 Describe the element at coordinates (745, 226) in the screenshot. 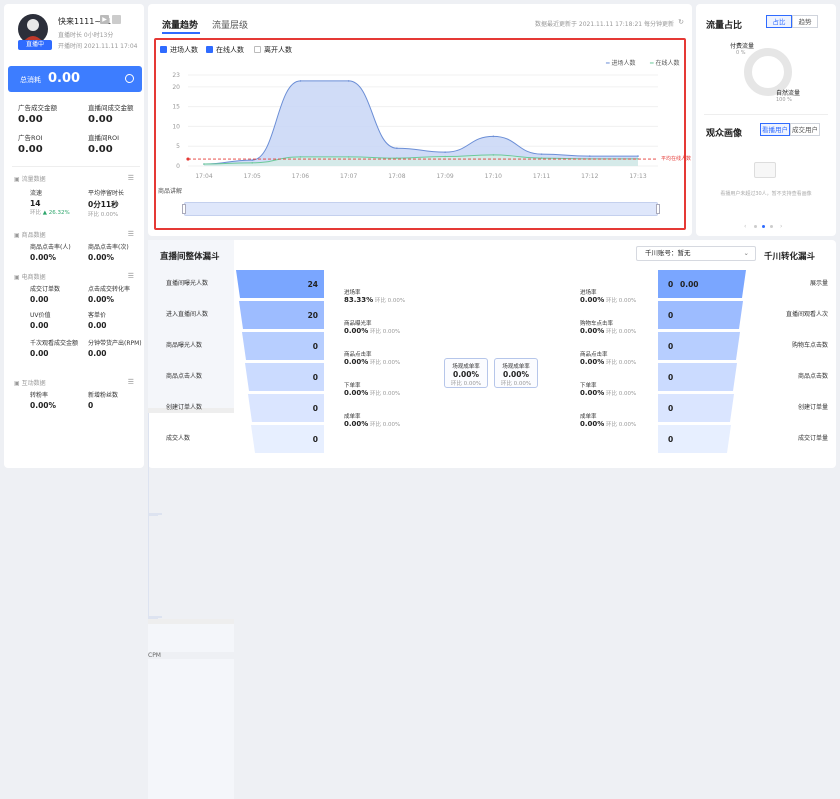

I see `carousel-prev-icon: ‹` at that location.